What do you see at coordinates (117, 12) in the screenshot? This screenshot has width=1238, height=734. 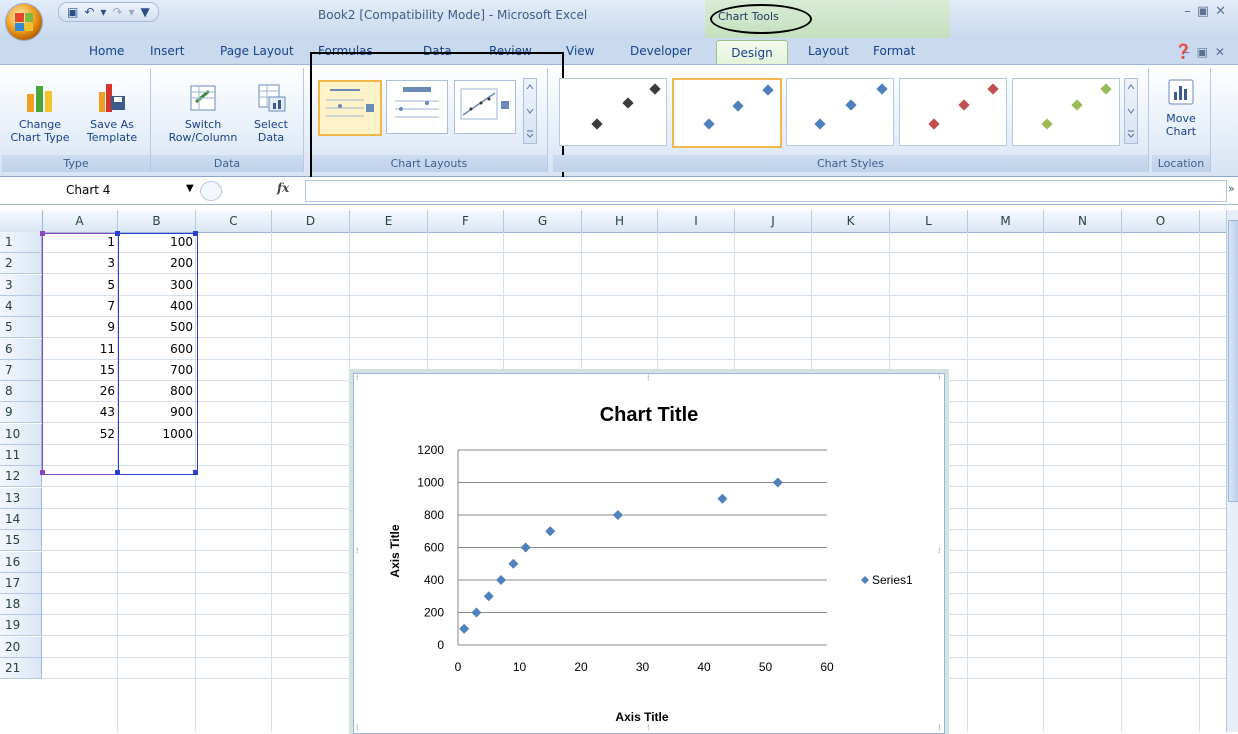 I see `redo-icon: ↷` at bounding box center [117, 12].